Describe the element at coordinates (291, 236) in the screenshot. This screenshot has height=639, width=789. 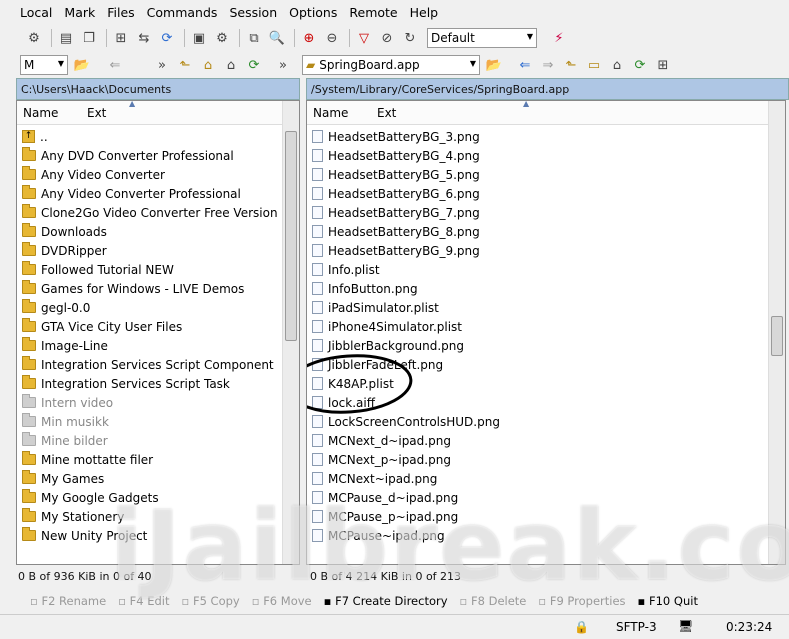
I see `left-scroll-thumb` at that location.